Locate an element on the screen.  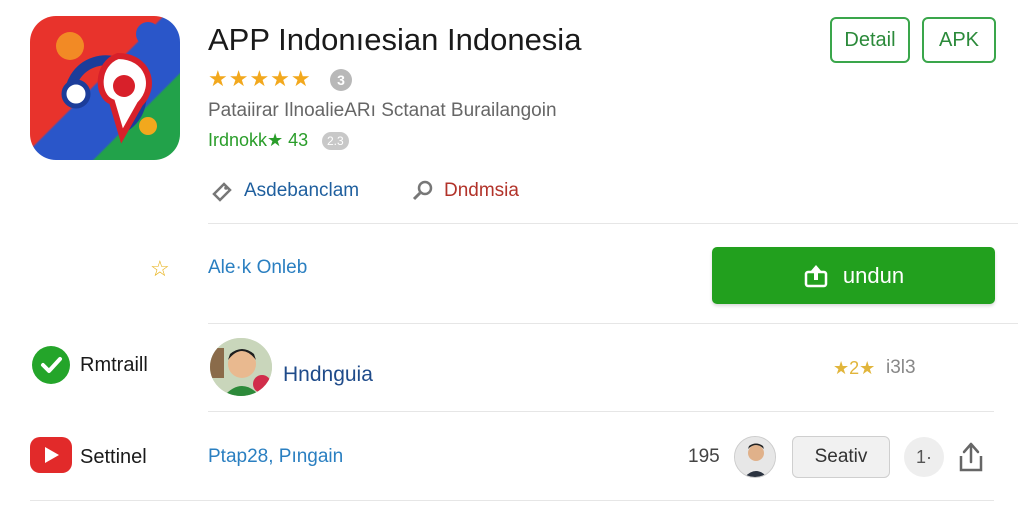
rating-summary: Irdnokk★ 43 is located at coordinates (258, 140).